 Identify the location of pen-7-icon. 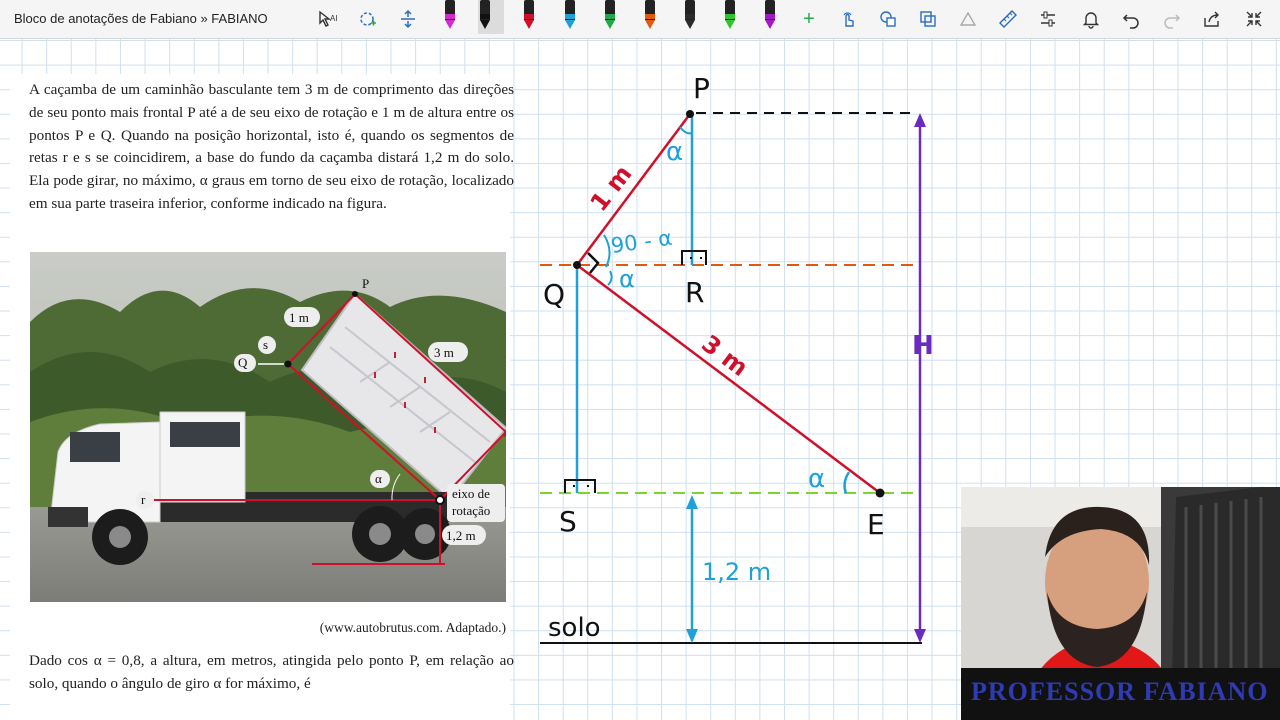
(690, 17).